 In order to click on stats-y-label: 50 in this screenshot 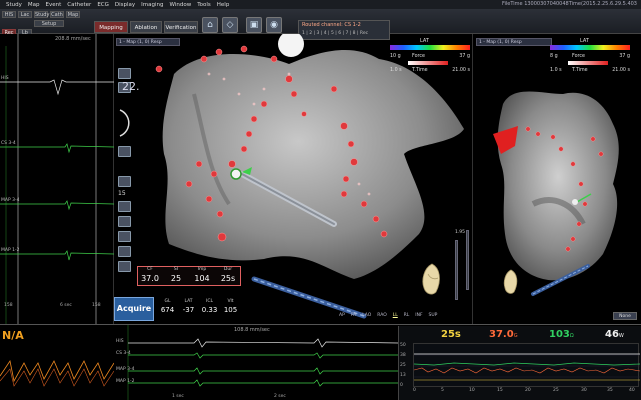, I will do `click(403, 345)`.